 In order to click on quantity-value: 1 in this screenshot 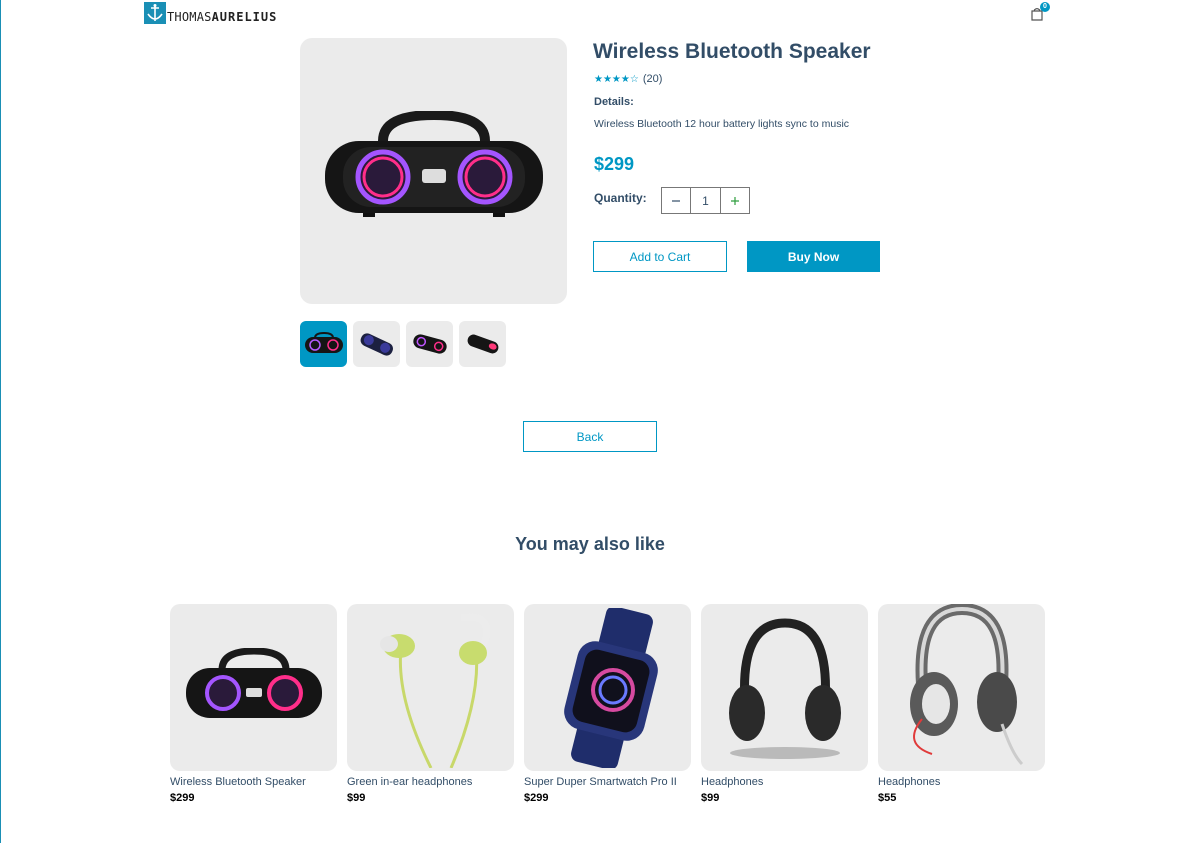, I will do `click(705, 200)`.